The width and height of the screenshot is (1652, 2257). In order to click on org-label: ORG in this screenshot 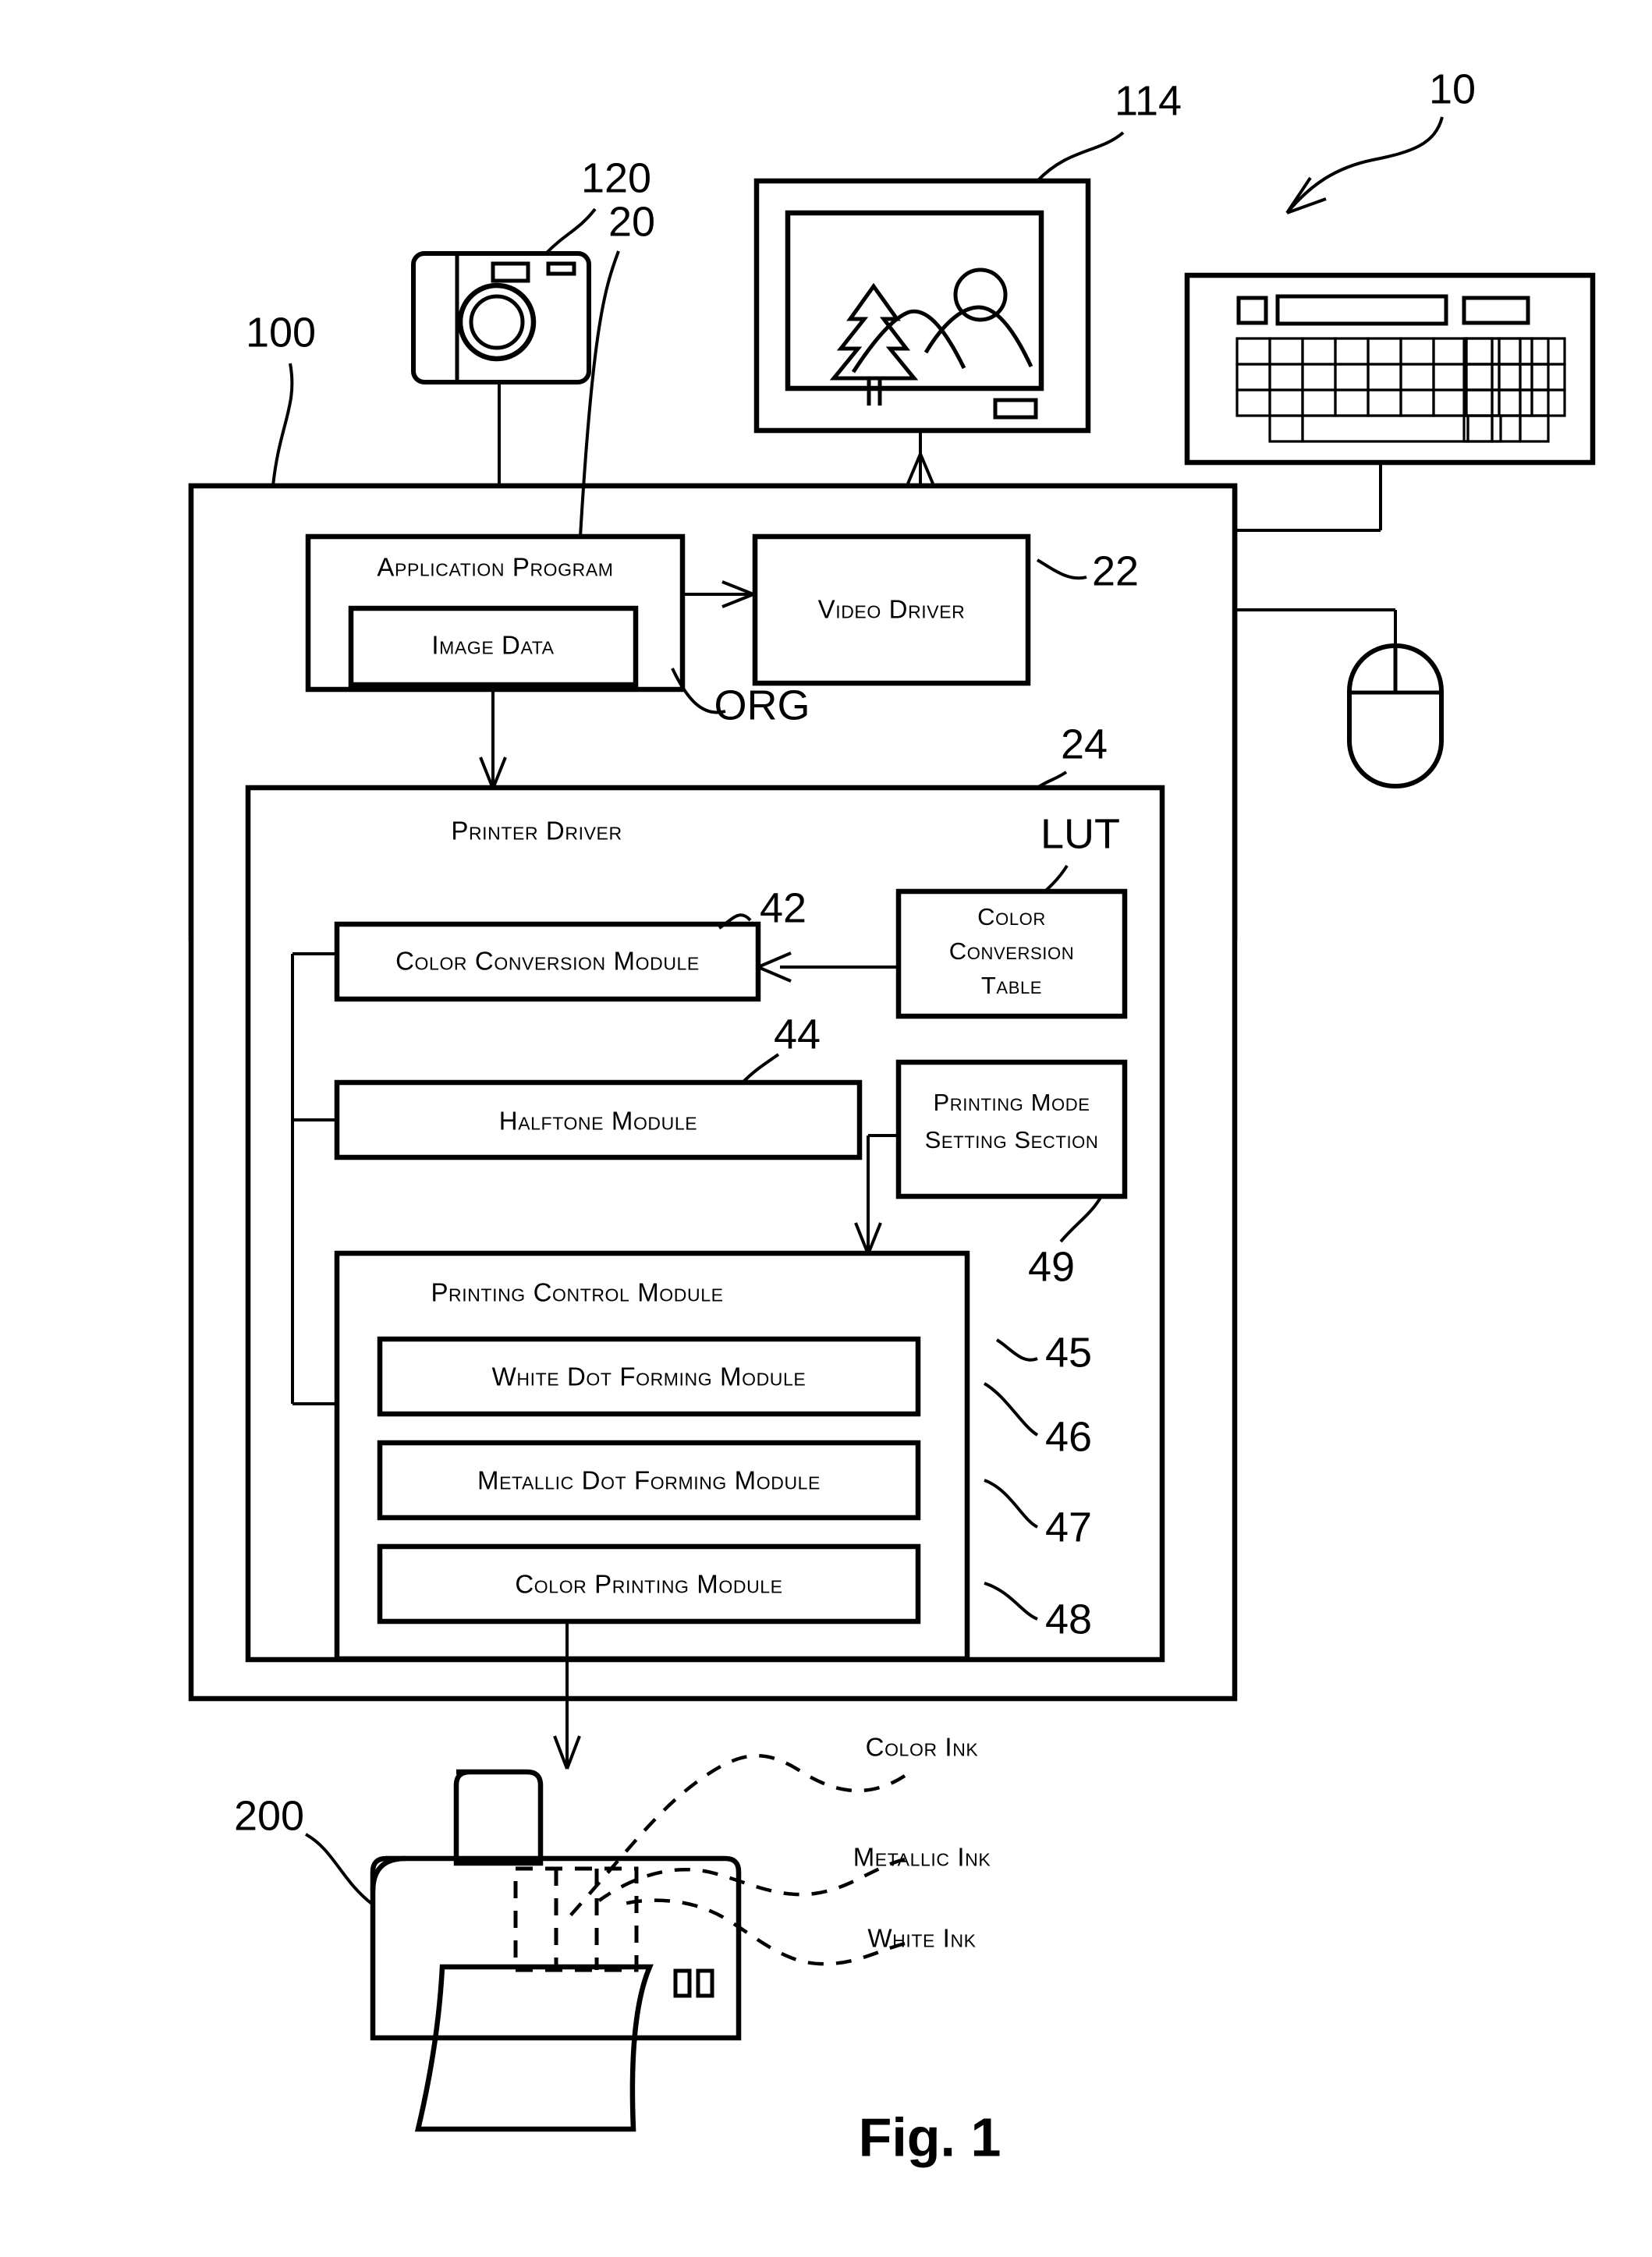, I will do `click(762, 705)`.